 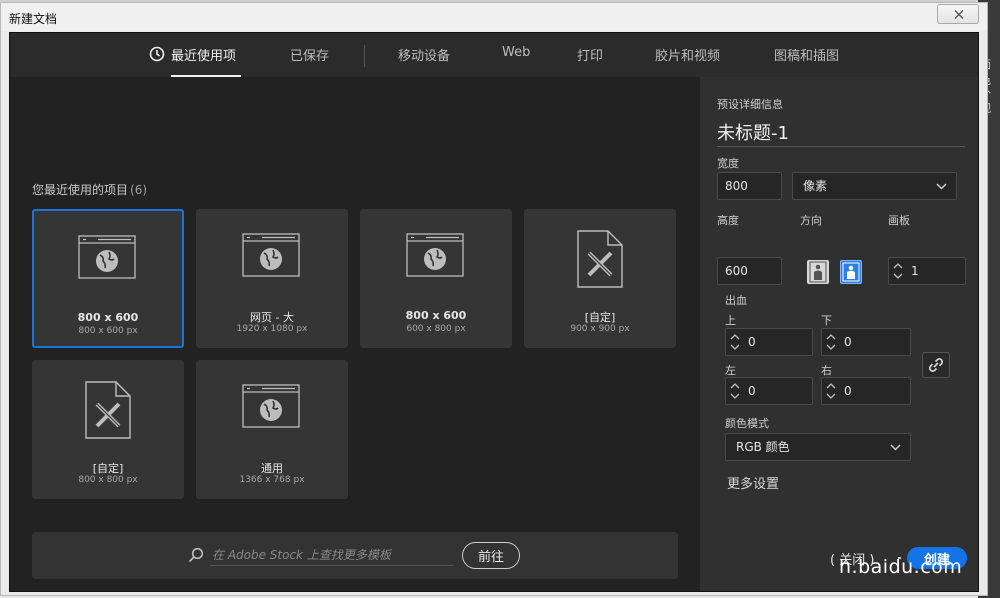 I want to click on bleed-right-label: 右, so click(x=826, y=370).